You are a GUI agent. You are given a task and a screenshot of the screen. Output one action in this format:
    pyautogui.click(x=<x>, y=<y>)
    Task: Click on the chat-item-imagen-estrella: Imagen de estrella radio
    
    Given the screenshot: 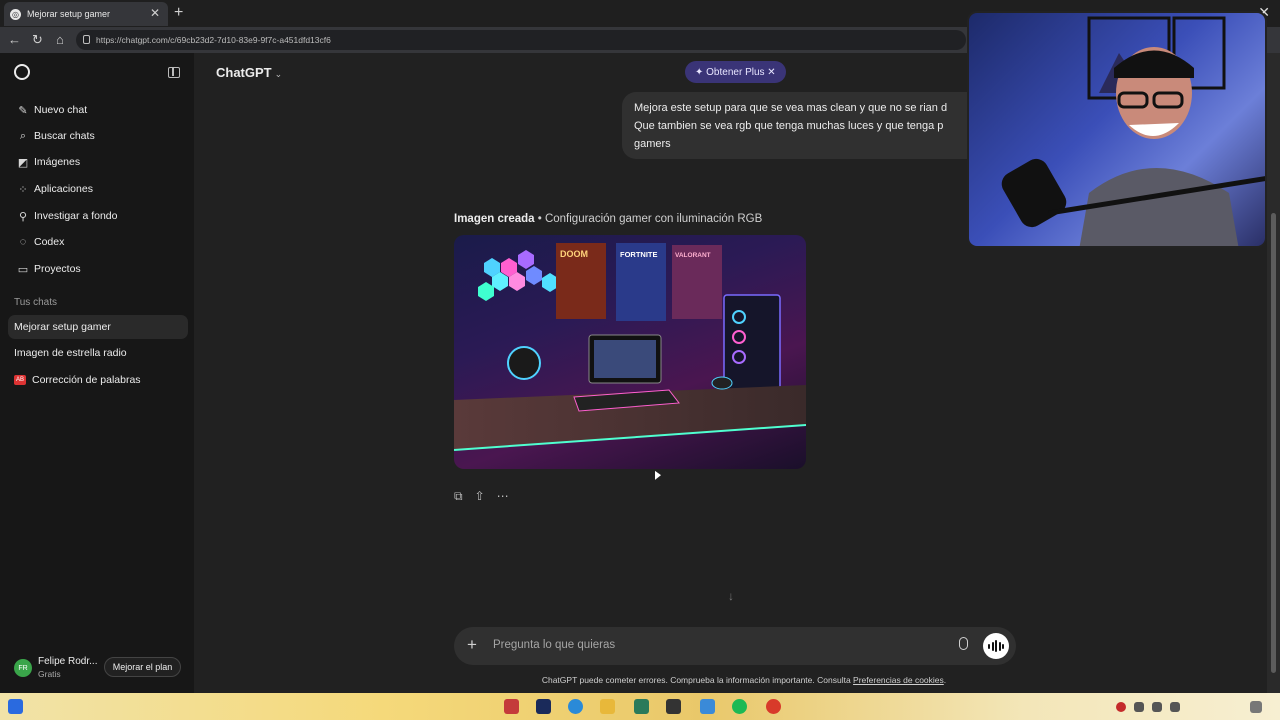 What is the action you would take?
    pyautogui.click(x=98, y=353)
    